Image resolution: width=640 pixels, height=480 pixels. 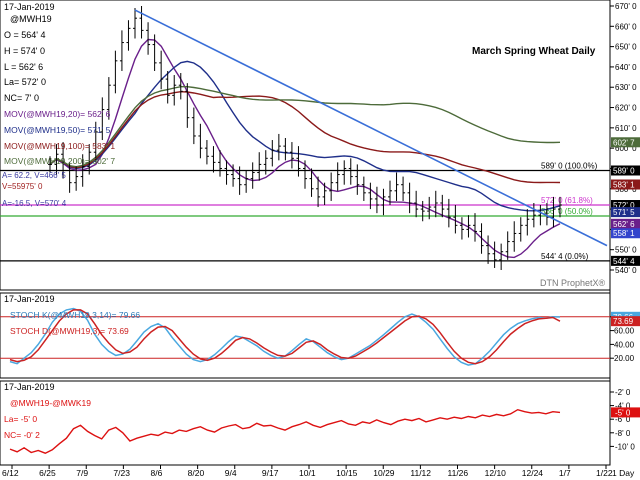 What do you see at coordinates (75, 315) in the screenshot?
I see `stoch-k-label: STOCH K(@MWH19,3,14)= 79.66` at bounding box center [75, 315].